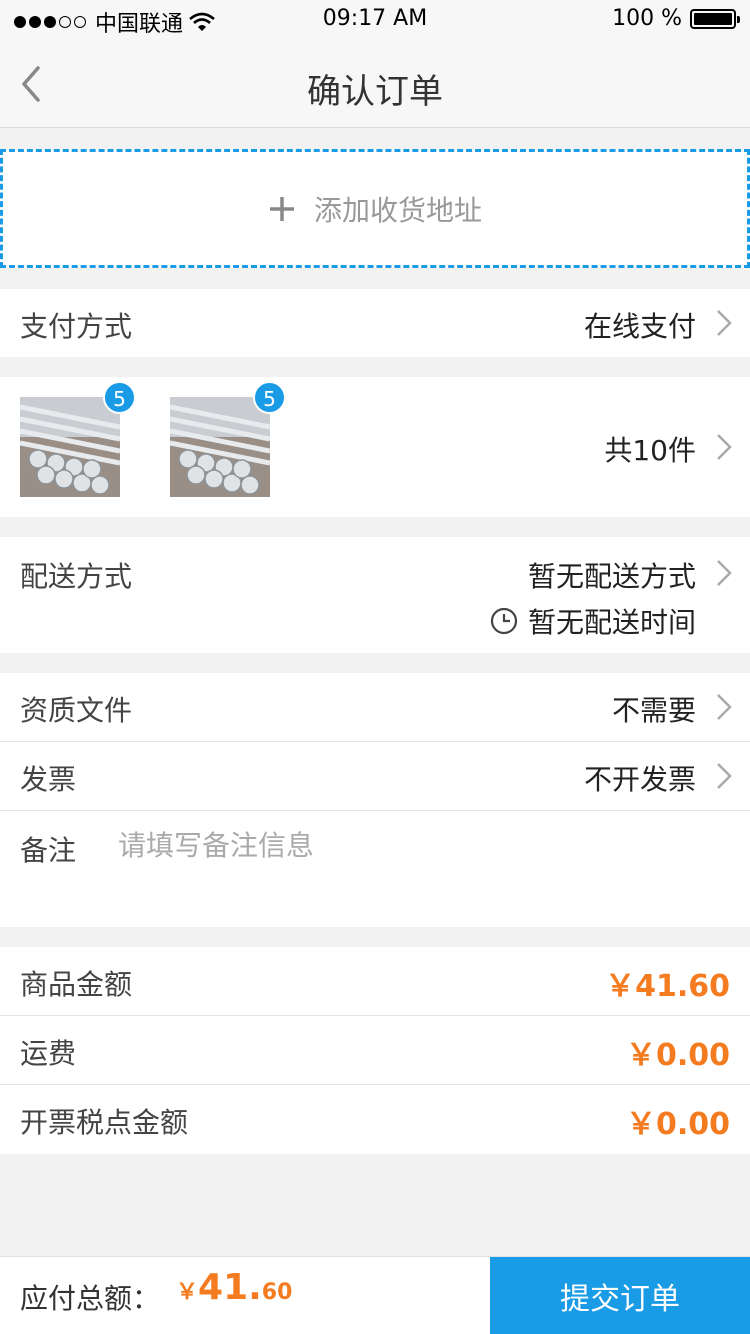  Describe the element at coordinates (48, 779) in the screenshot. I see `invoice-label: 发票` at that location.